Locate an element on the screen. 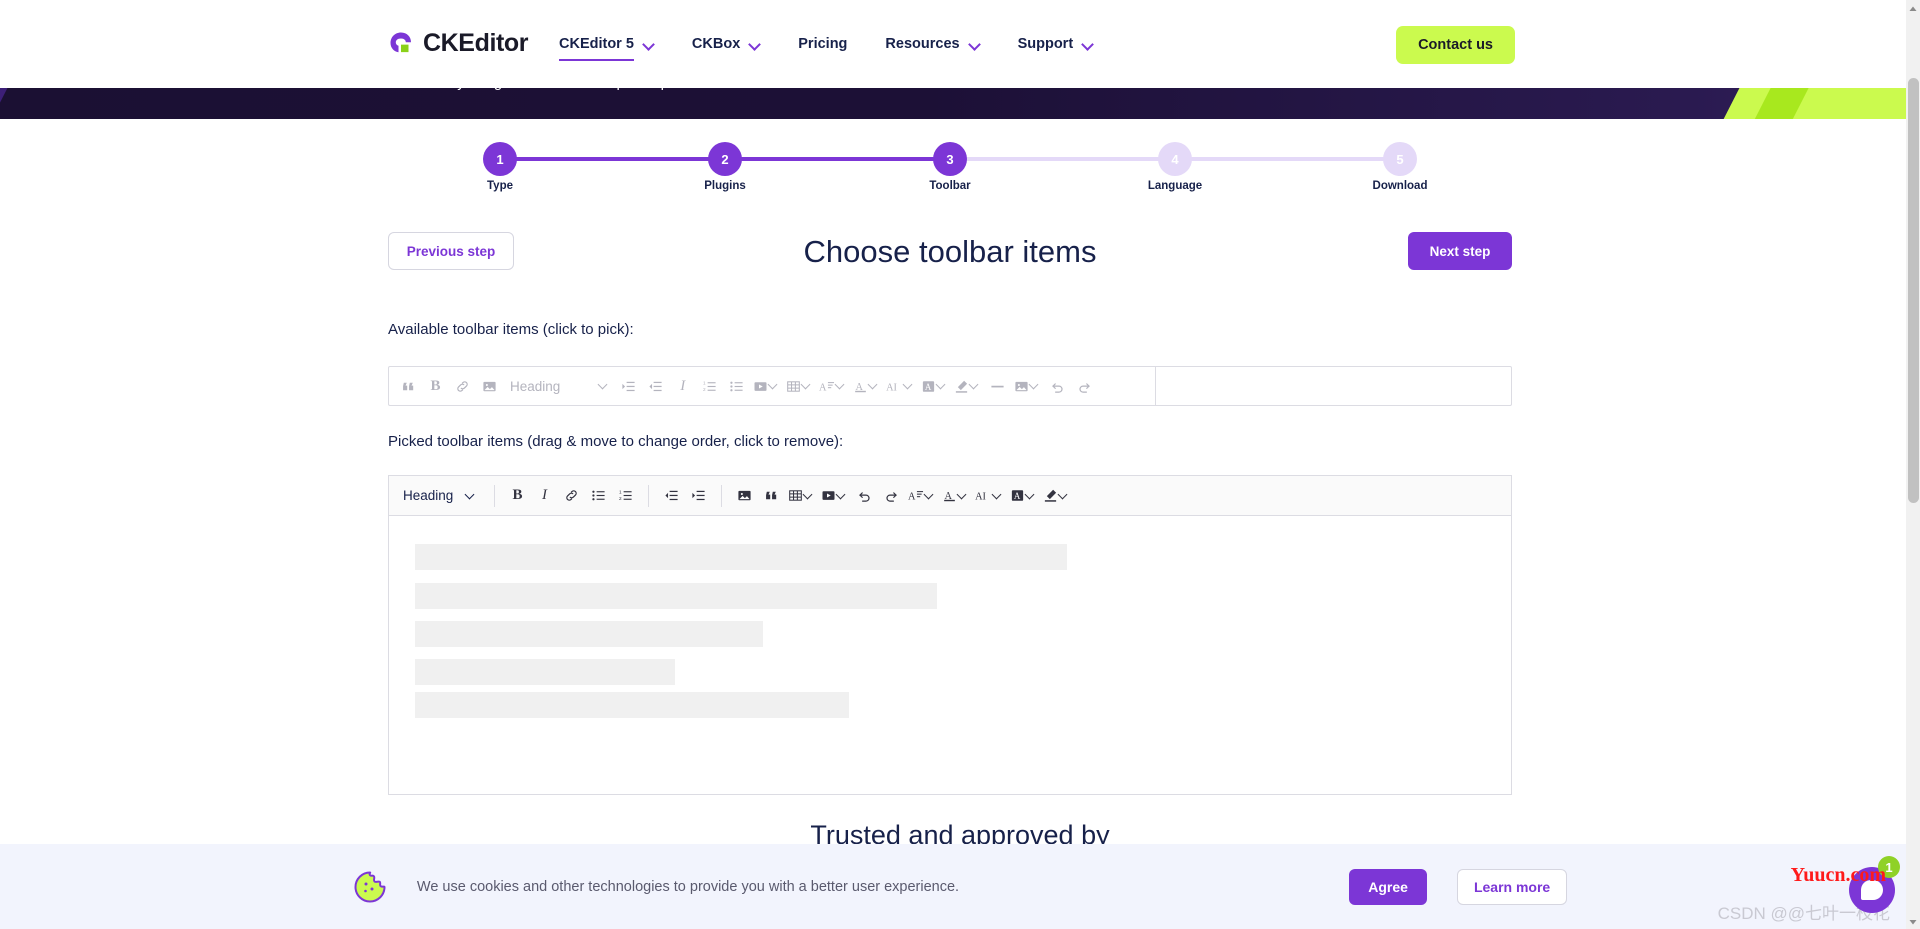 This screenshot has height=929, width=1920. picked-toolbar: Heading B I 12 A A AI A is located at coordinates (950, 495).